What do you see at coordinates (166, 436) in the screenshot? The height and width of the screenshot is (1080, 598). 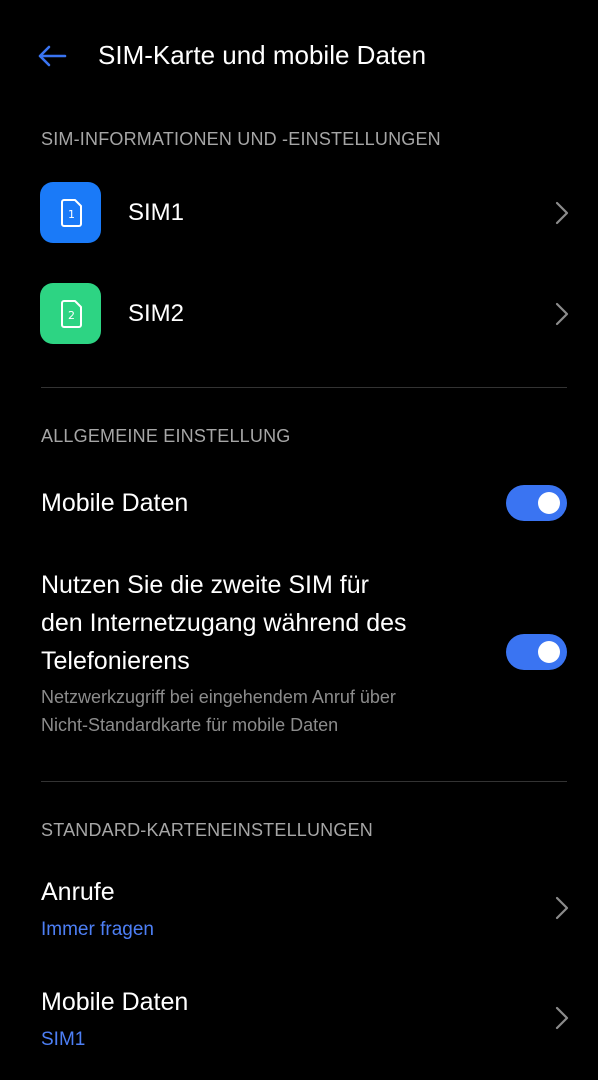 I see `section-header-general: ALLGEMEINE EINSTELLUNG` at bounding box center [166, 436].